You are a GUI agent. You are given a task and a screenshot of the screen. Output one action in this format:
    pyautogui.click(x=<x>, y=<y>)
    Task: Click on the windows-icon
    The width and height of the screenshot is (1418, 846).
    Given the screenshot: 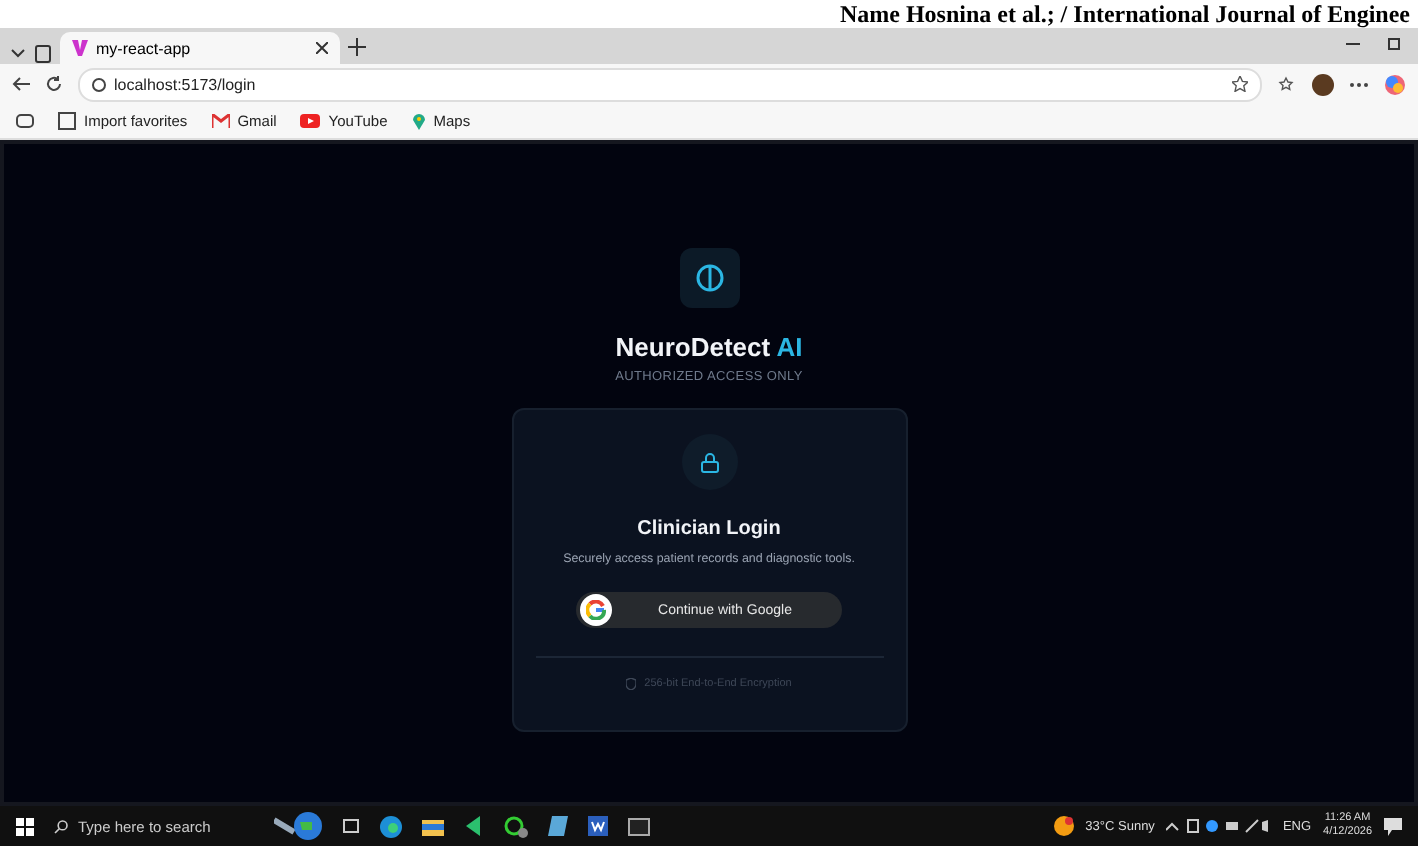 What is the action you would take?
    pyautogui.click(x=25, y=826)
    